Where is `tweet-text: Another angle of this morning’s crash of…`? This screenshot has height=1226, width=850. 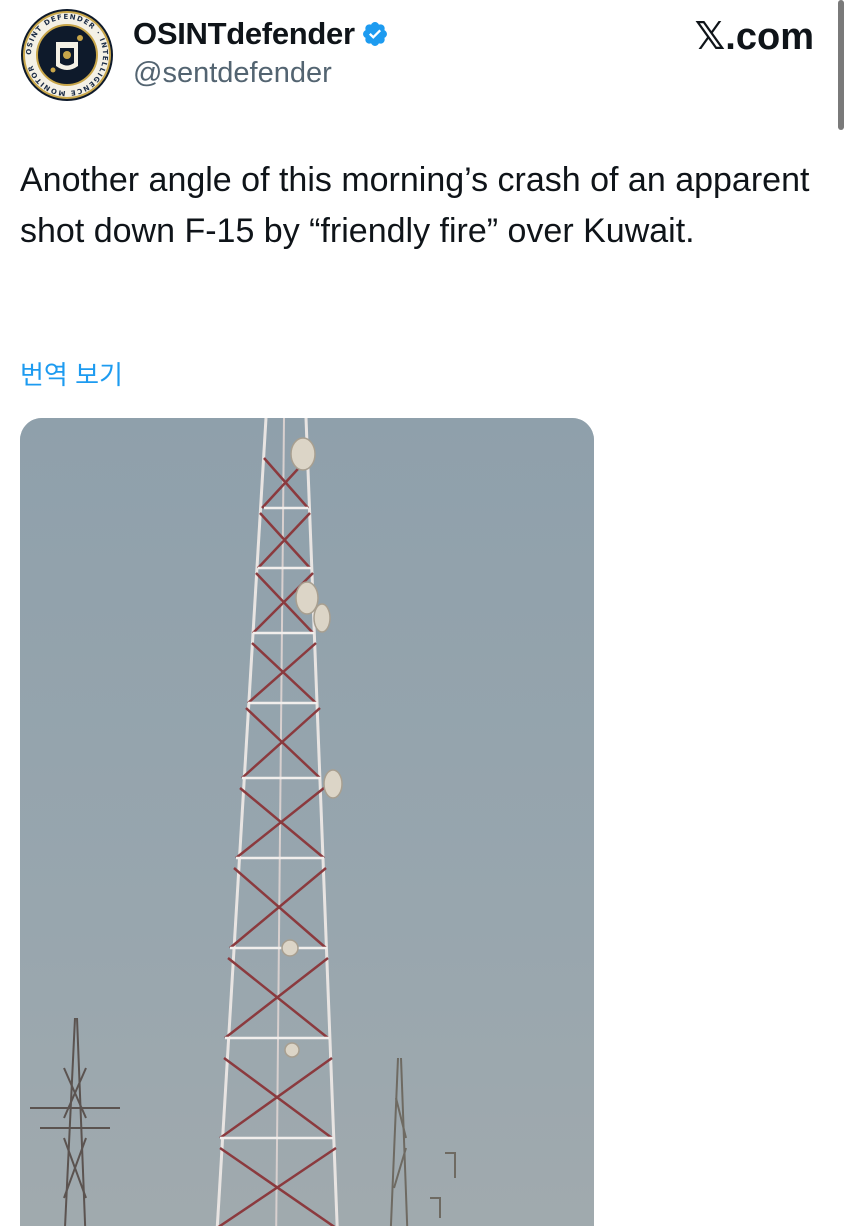 tweet-text: Another angle of this morning’s crash of… is located at coordinates (415, 205).